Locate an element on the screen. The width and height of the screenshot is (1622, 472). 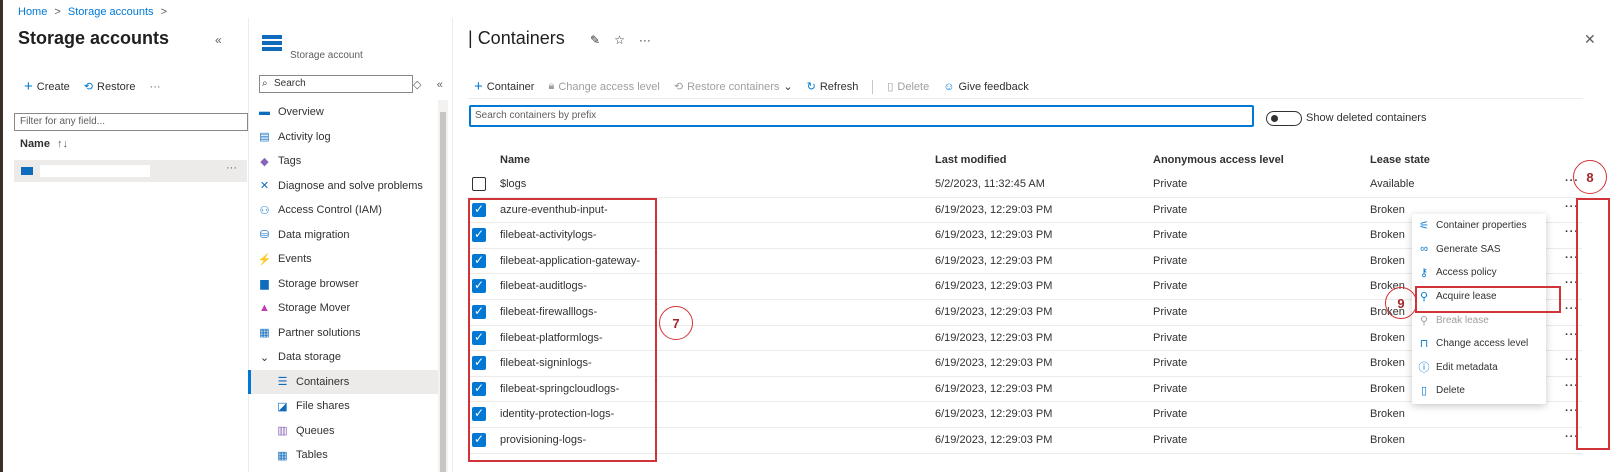
plus-icon: + is located at coordinates (28, 86).